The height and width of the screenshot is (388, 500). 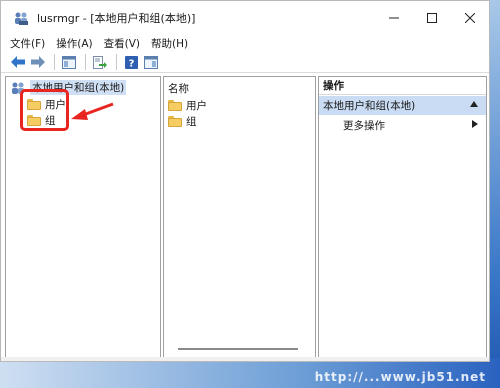 What do you see at coordinates (402, 125) in the screenshot?
I see `more-actions-item: 更多操作` at bounding box center [402, 125].